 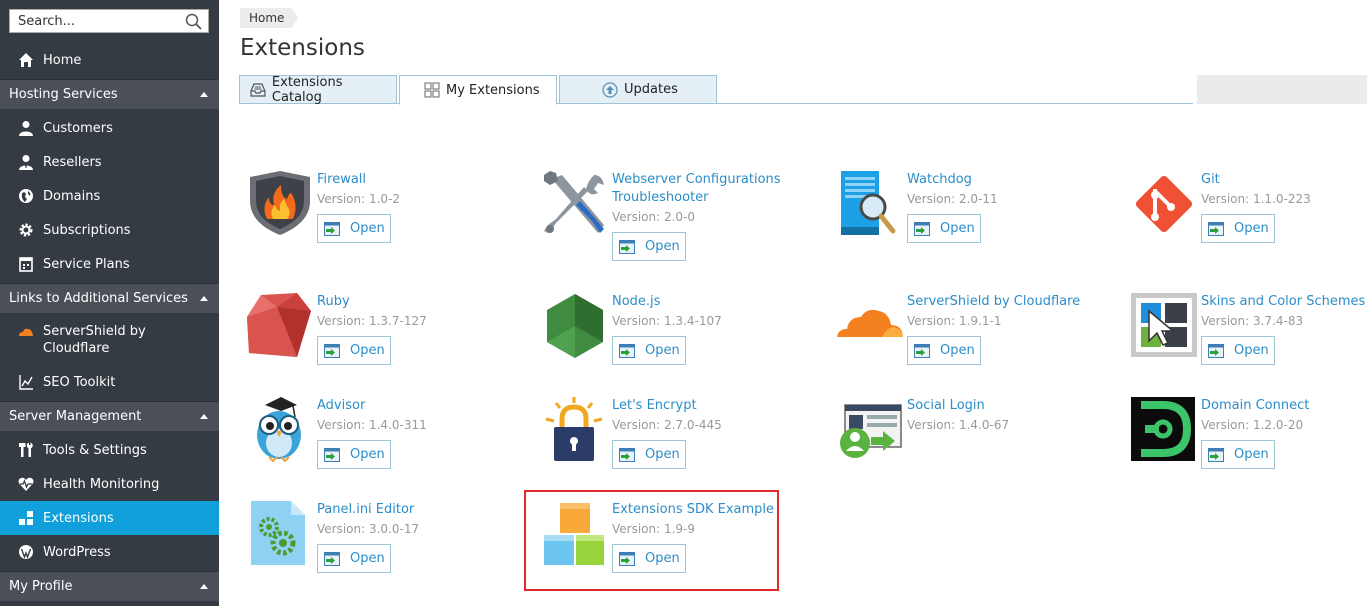 I want to click on sidebar-item-label: Health Monitoring, so click(x=101, y=484).